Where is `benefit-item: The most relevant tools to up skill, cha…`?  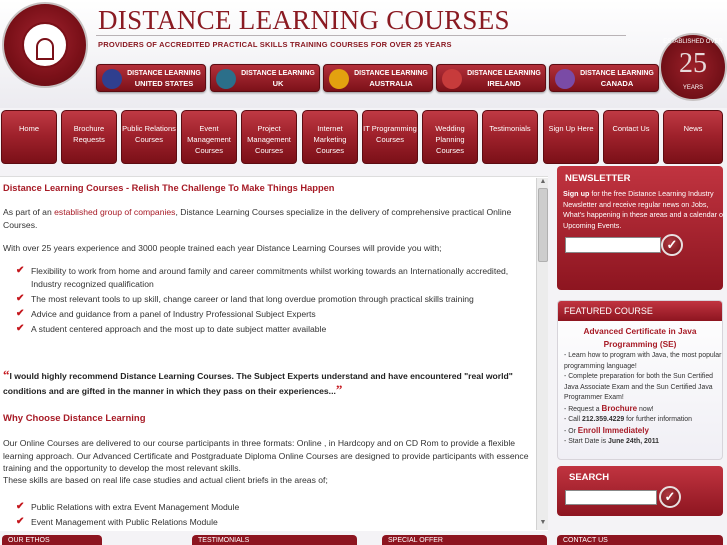
benefit-item: The most relevant tools to up skill, cha… is located at coordinates (252, 299).